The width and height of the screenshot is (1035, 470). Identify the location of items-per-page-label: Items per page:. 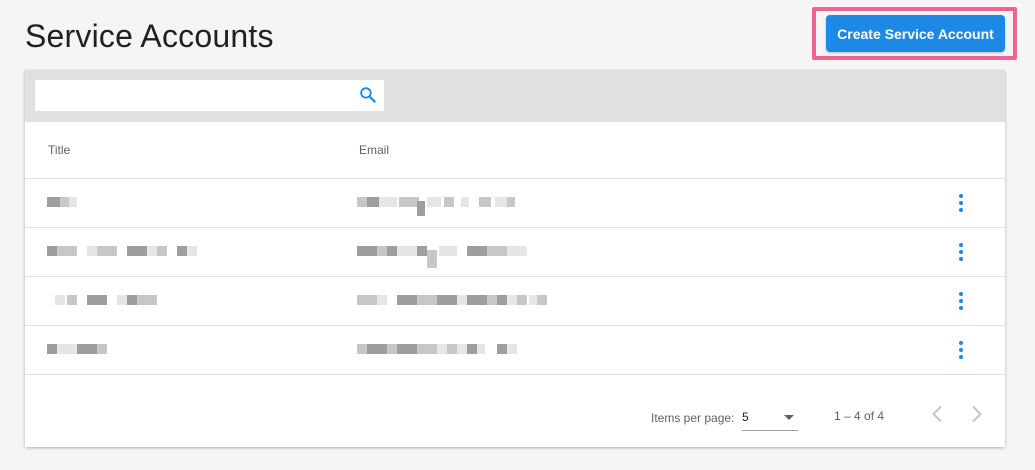
(693, 418).